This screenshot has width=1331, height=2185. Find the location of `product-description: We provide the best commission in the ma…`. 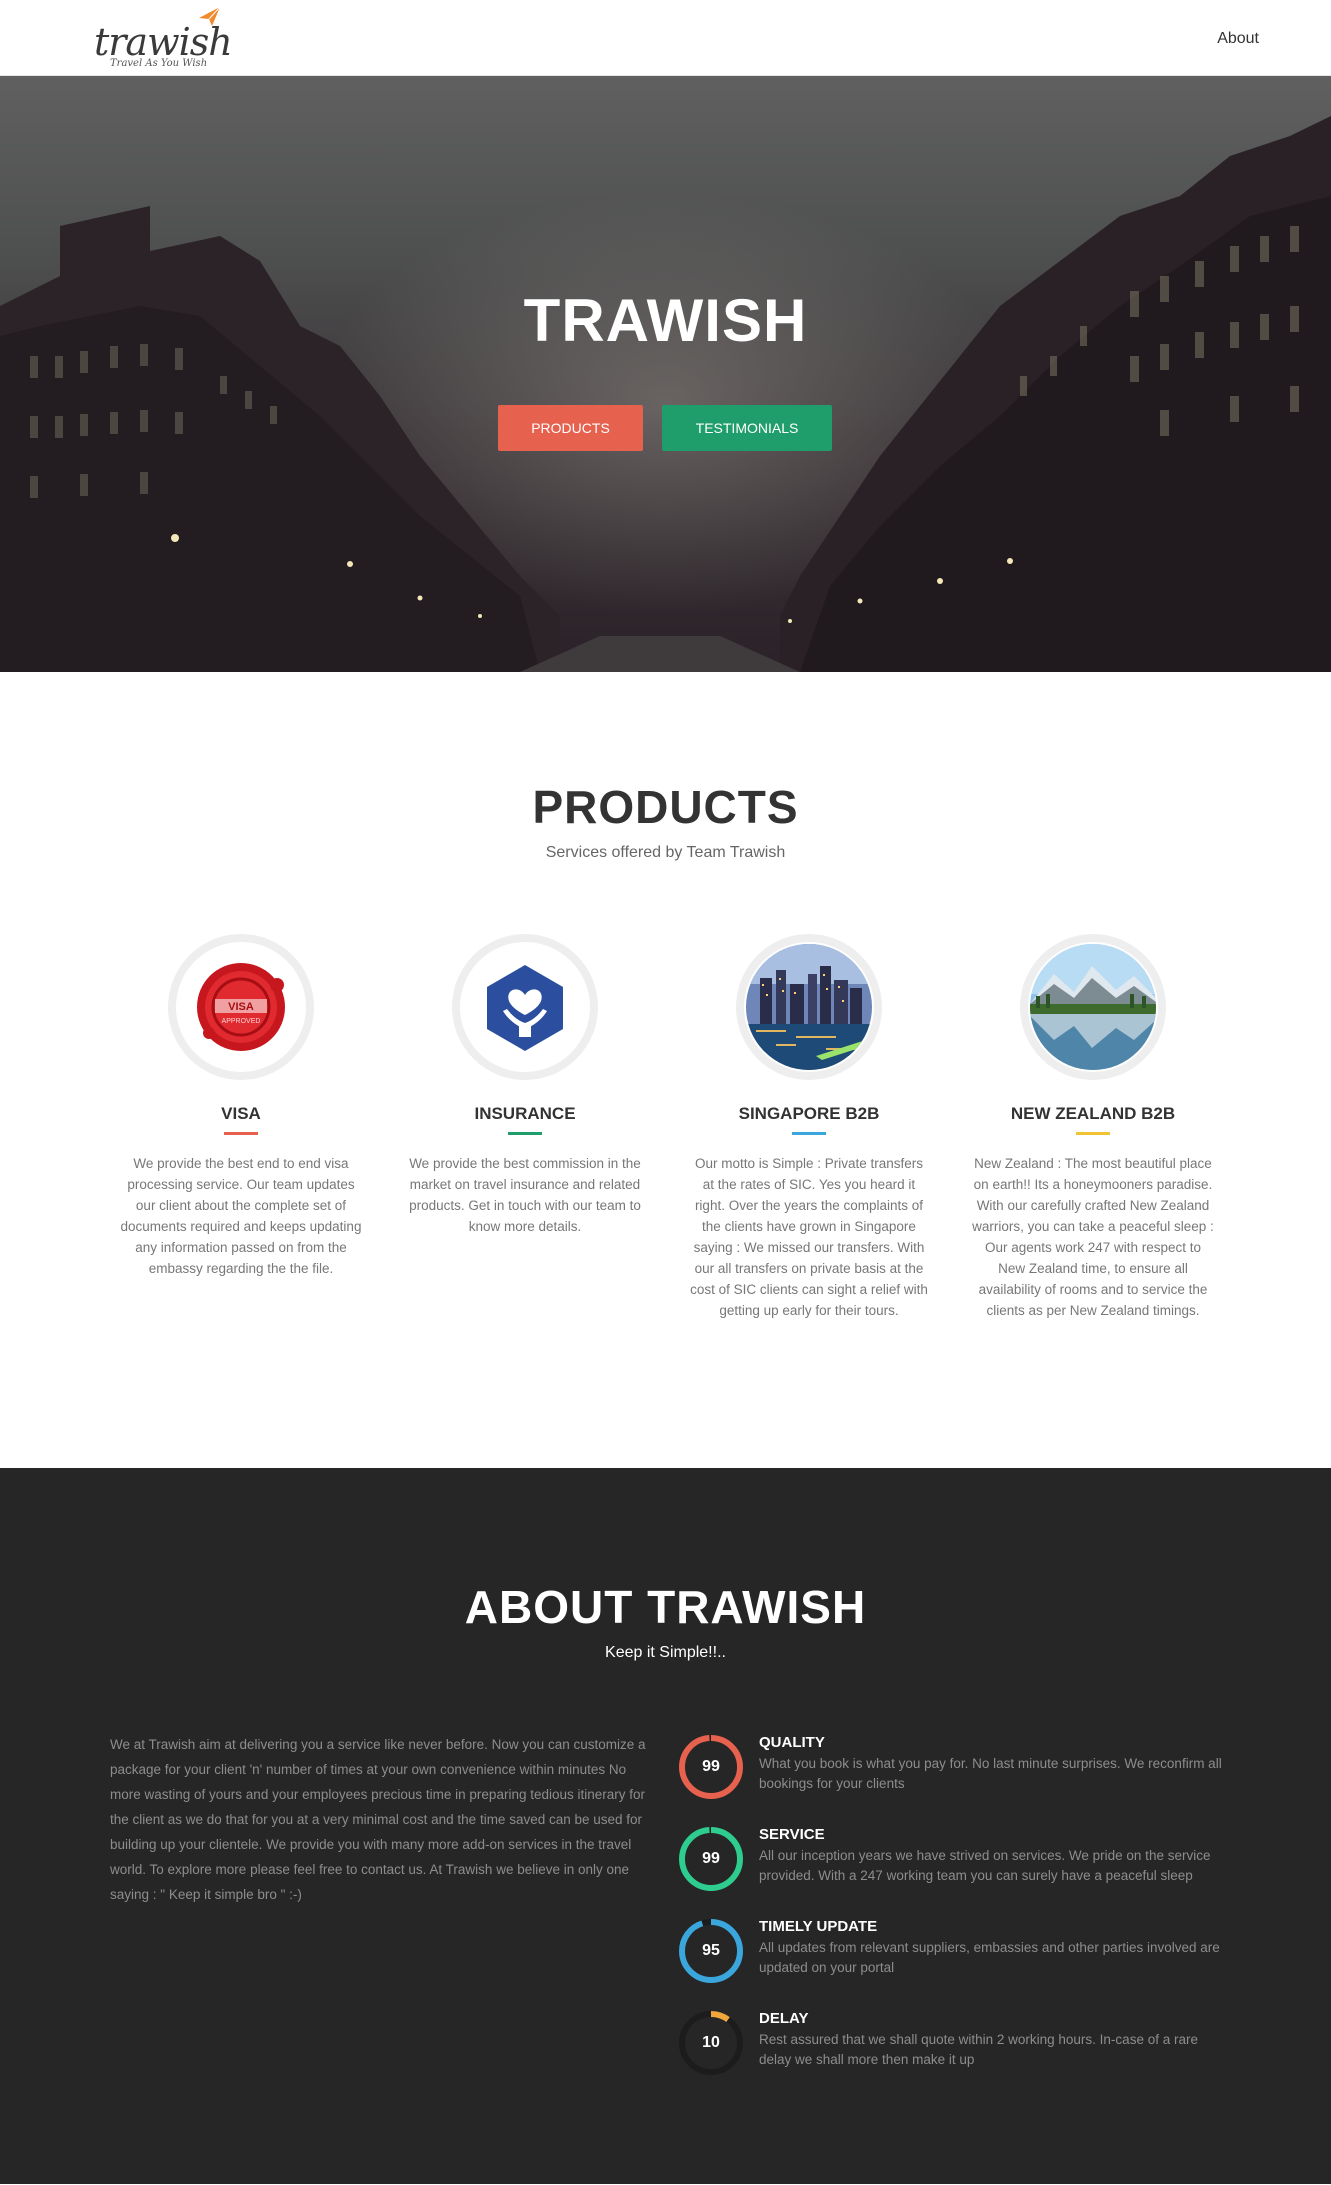

product-description: We provide the best commission in the ma… is located at coordinates (525, 1195).